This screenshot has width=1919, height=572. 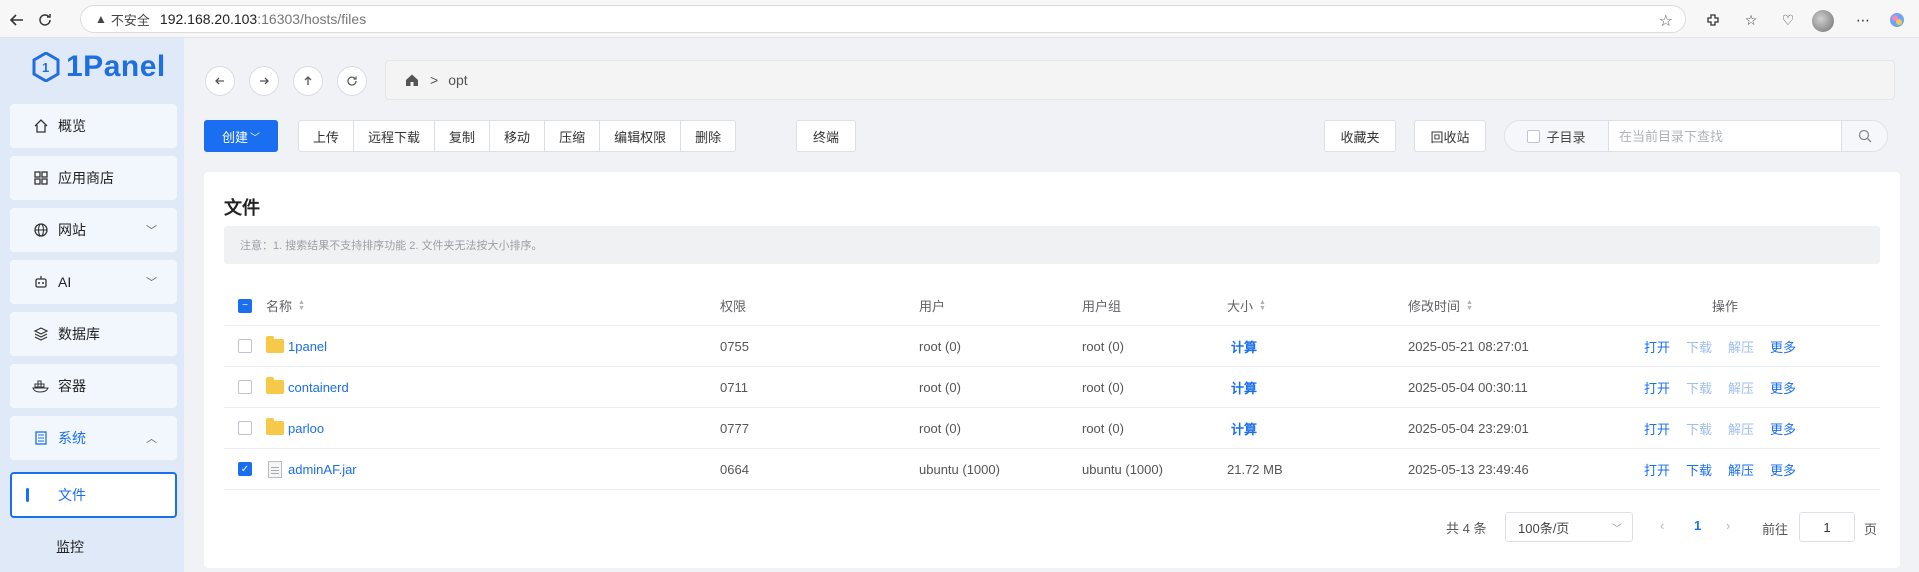 What do you see at coordinates (1534, 136) in the screenshot?
I see `checkbox` at bounding box center [1534, 136].